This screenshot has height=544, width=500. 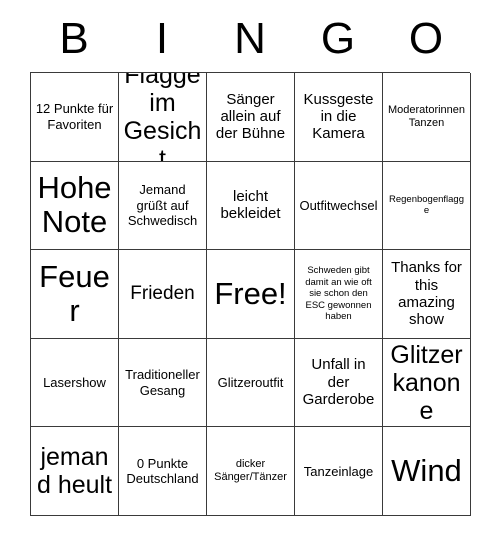 I want to click on bingo-cell: leicht bekleidet, so click(x=251, y=206).